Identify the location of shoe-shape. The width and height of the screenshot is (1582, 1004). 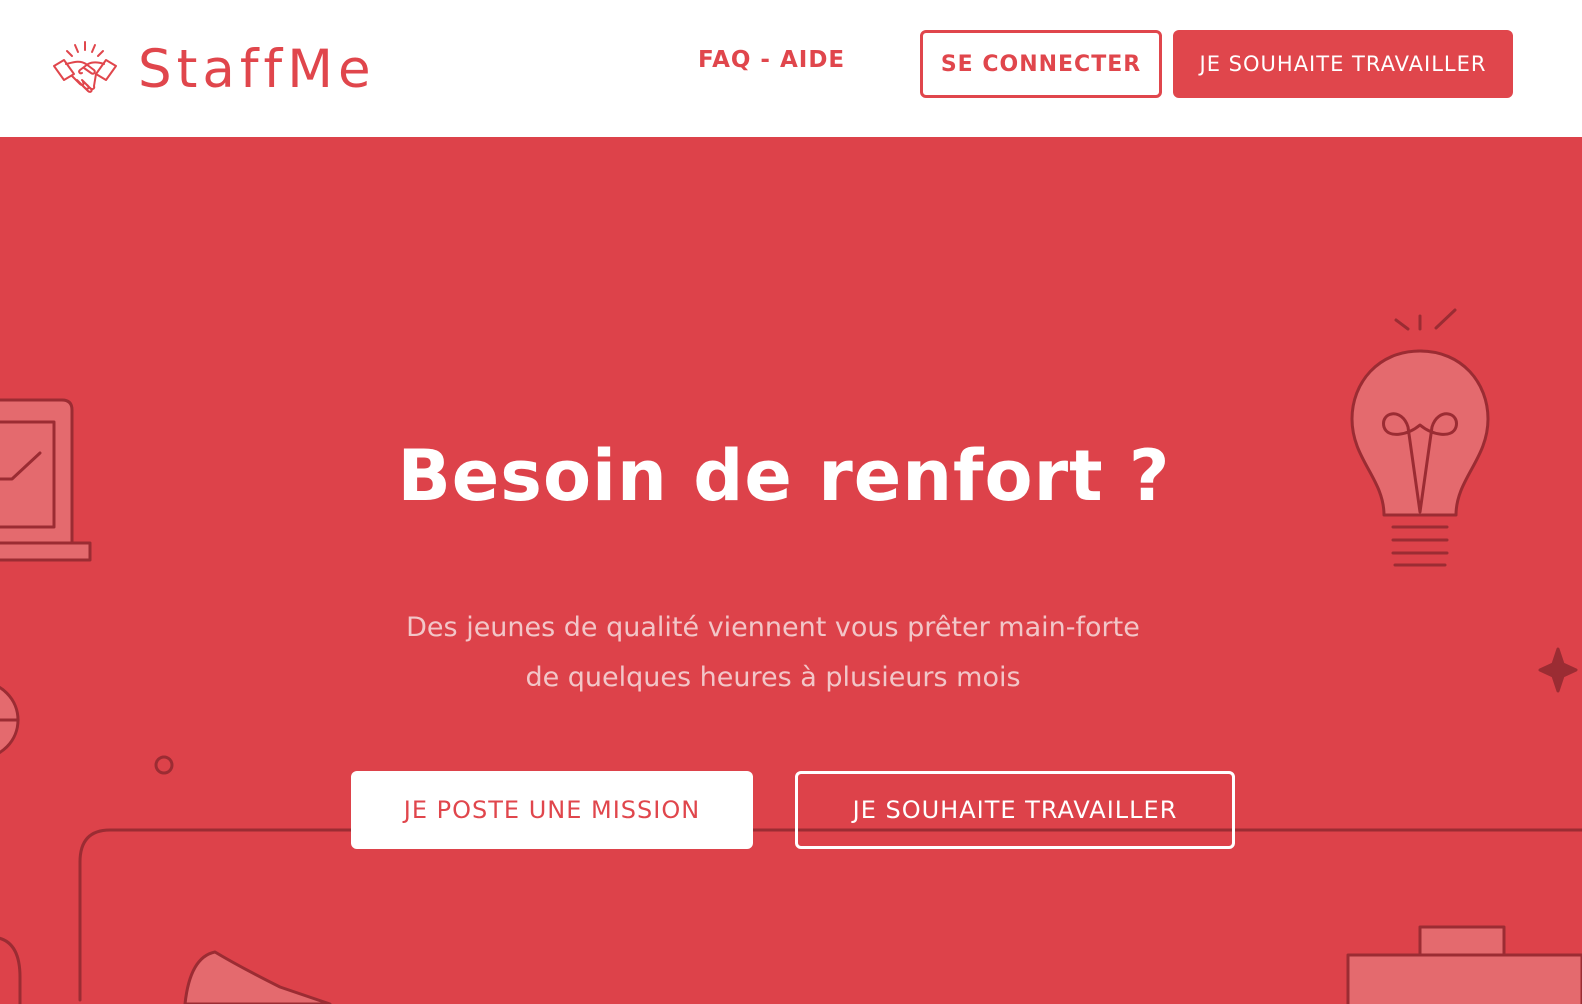
(257, 977).